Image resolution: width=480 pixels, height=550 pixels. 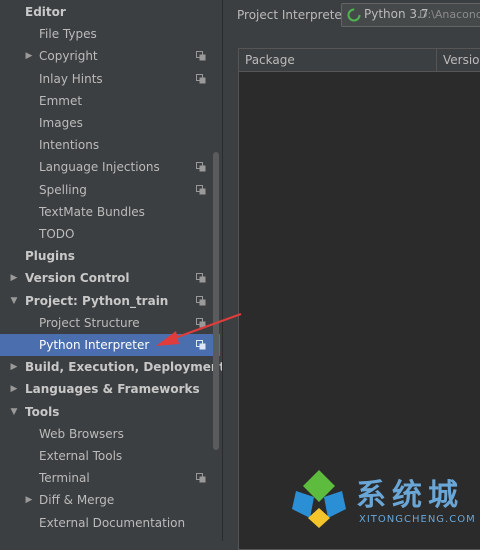 What do you see at coordinates (417, 519) in the screenshot?
I see `watermark-text-en: XITONGCHENG.COM` at bounding box center [417, 519].